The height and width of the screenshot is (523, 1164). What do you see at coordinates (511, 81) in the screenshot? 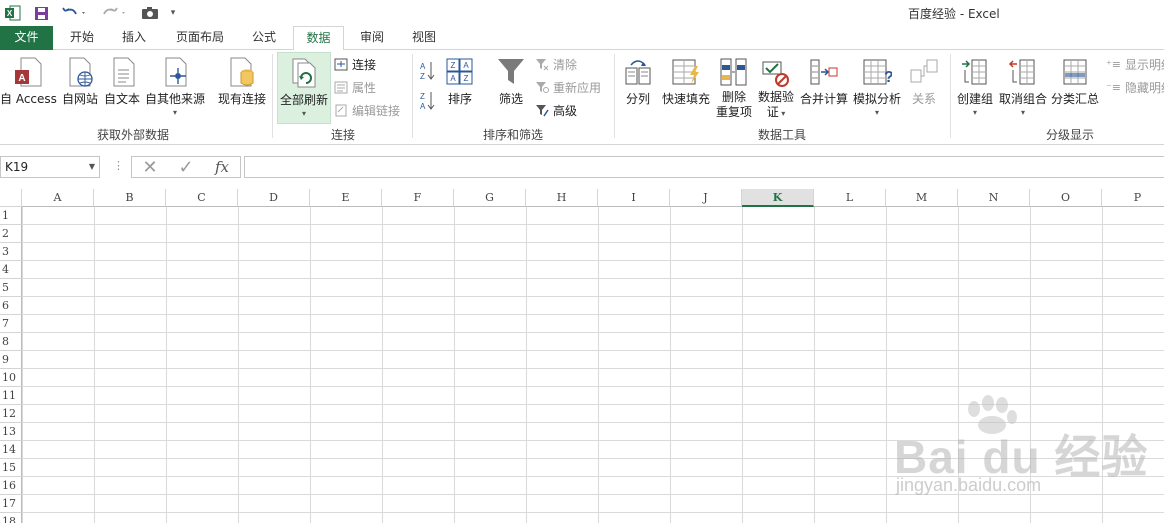
I see `filter-button: 筛选` at bounding box center [511, 81].